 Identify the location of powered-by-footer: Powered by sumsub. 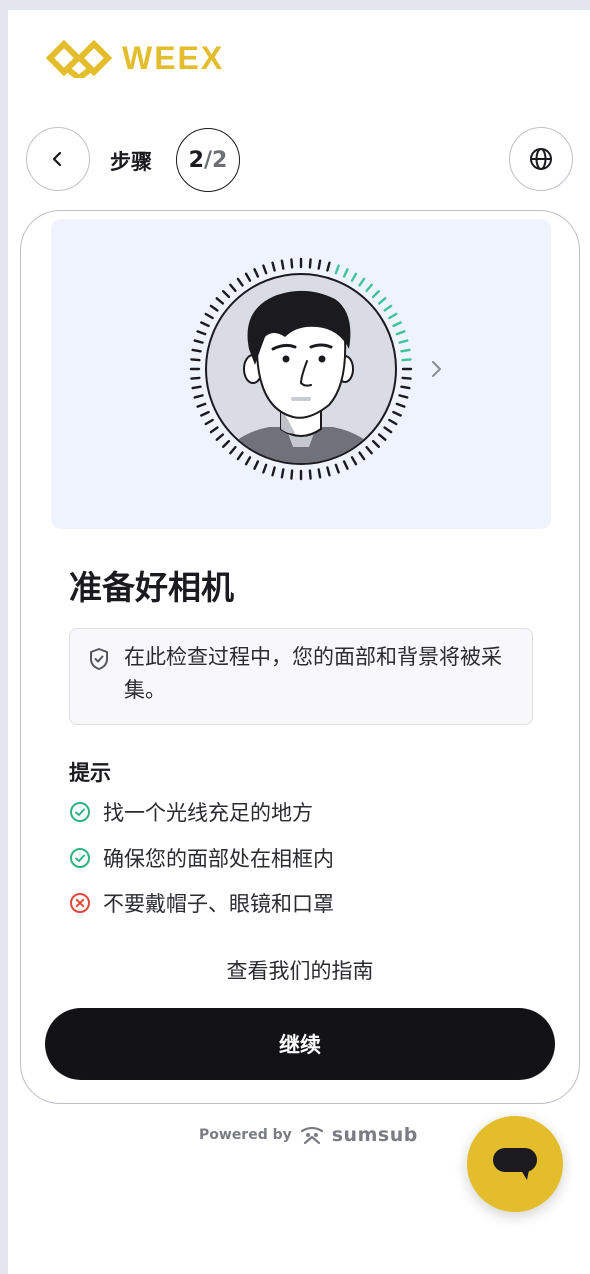
(308, 1135).